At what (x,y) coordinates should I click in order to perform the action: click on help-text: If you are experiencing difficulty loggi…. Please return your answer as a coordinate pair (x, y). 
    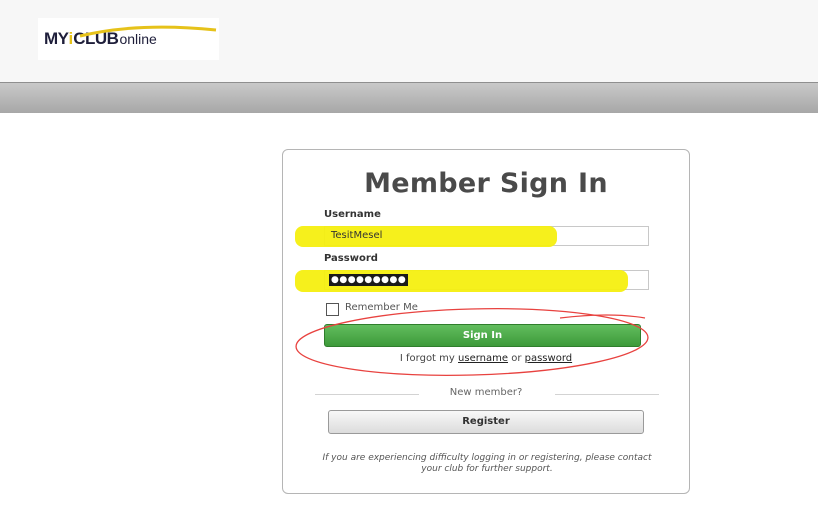
    Looking at the image, I should click on (487, 463).